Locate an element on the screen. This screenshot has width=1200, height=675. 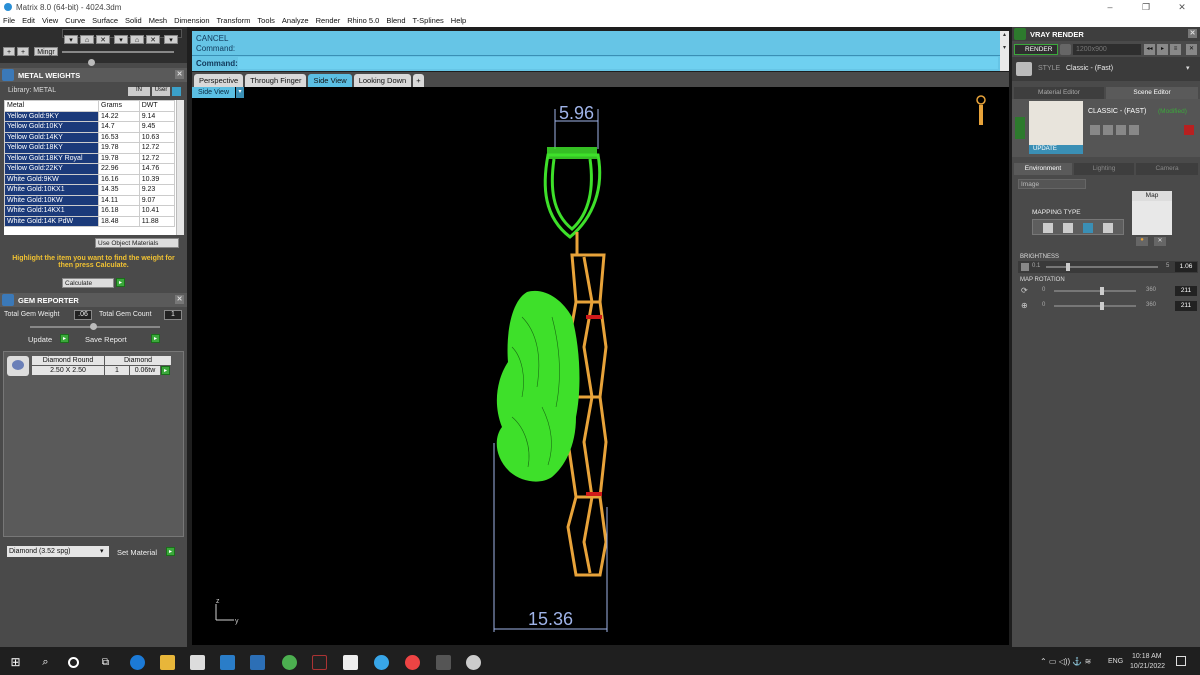
notification-icon is located at coordinates (1181, 661).